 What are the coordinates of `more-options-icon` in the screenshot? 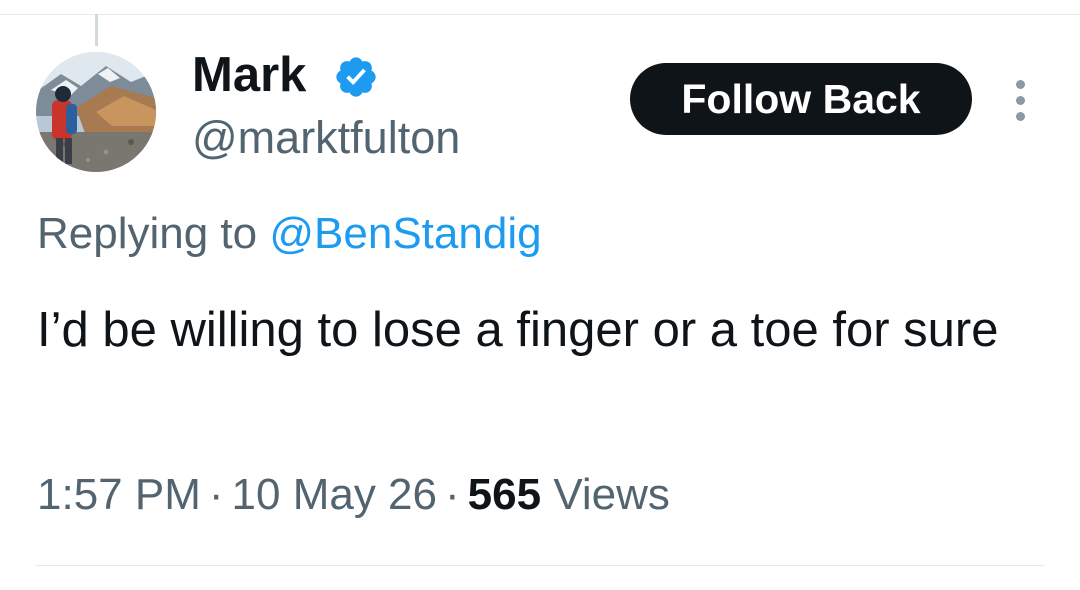 It's located at (1020, 100).